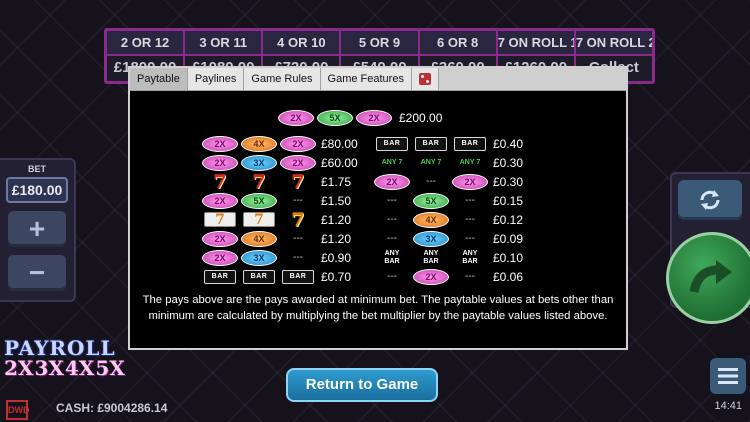 The height and width of the screenshot is (422, 750). I want to click on logo-multipliers: 2X 3X 4X 5X, so click(68, 368).